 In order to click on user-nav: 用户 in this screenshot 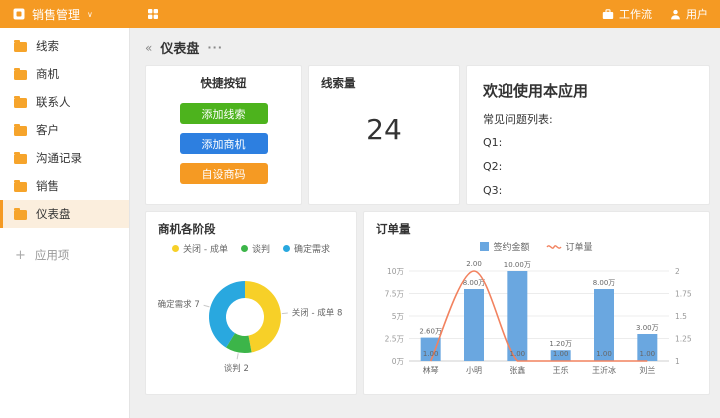, I will do `click(689, 14)`.